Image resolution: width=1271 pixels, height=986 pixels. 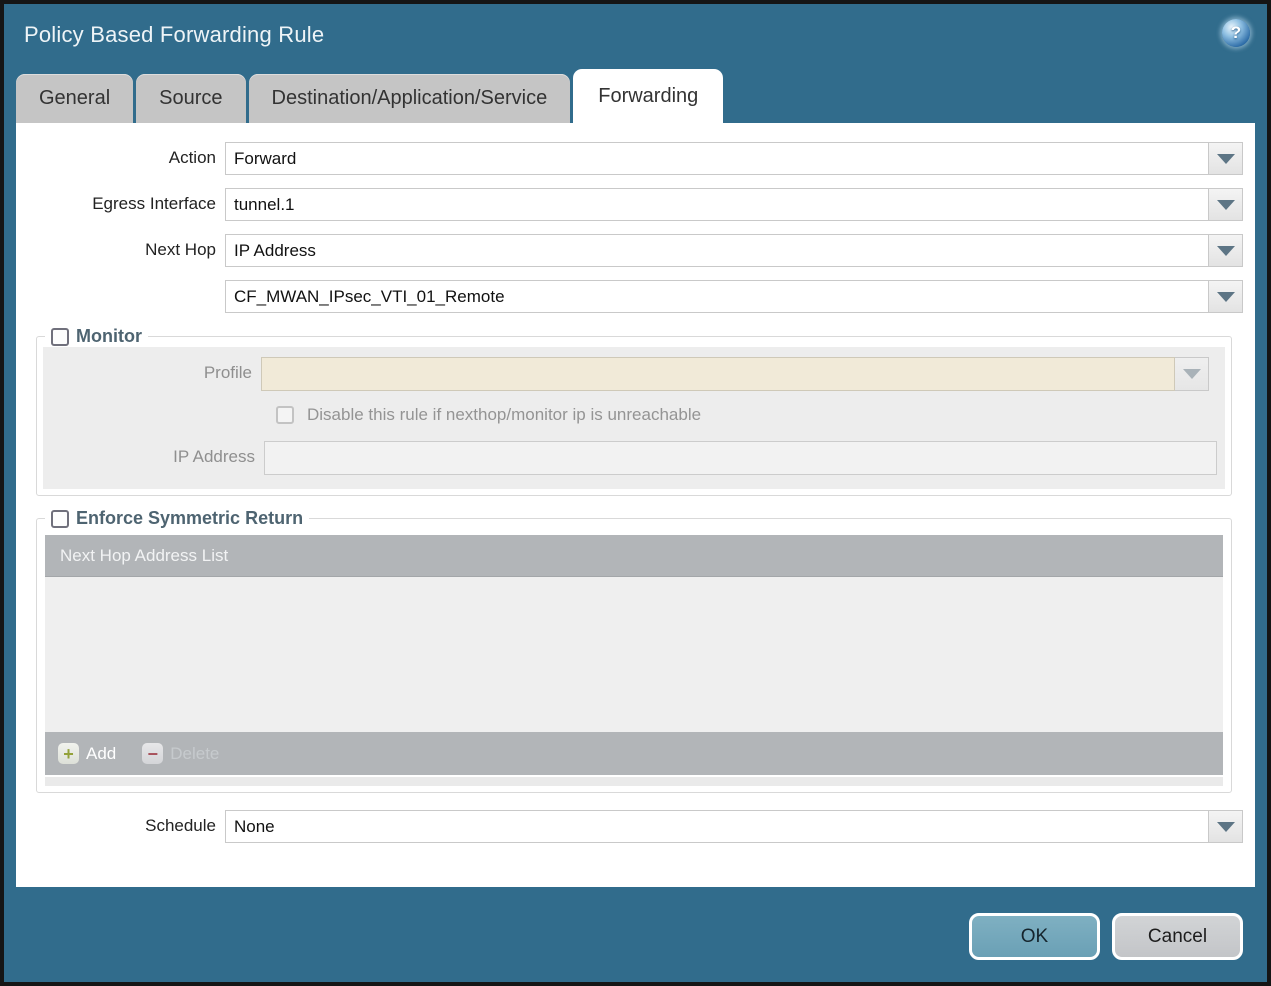 What do you see at coordinates (190, 518) in the screenshot?
I see `enforce-symmetric-return-legend-label: Enforce Symmetric Return` at bounding box center [190, 518].